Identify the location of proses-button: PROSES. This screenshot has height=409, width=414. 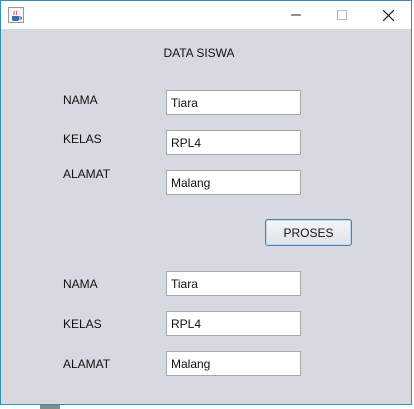
(308, 232).